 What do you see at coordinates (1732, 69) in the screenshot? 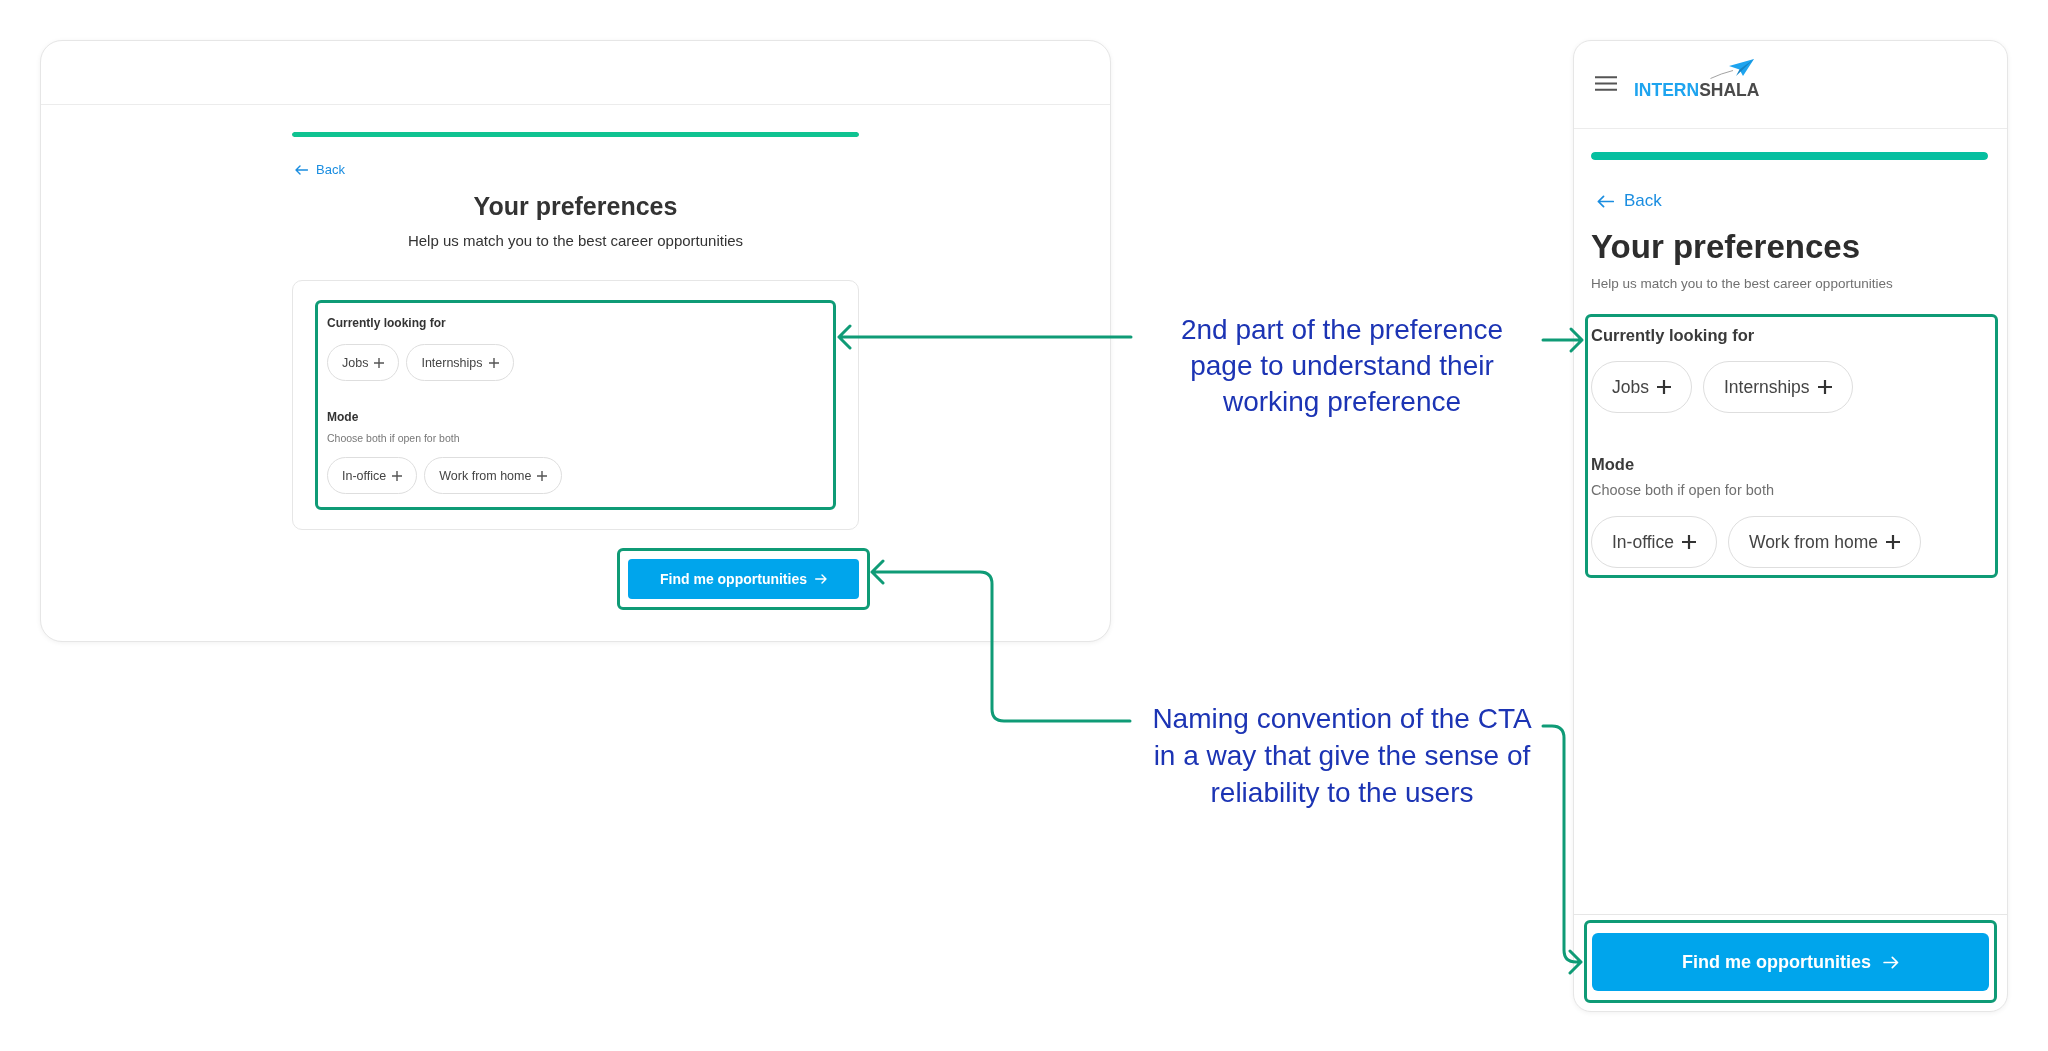
I see `paper-plane-icon` at bounding box center [1732, 69].